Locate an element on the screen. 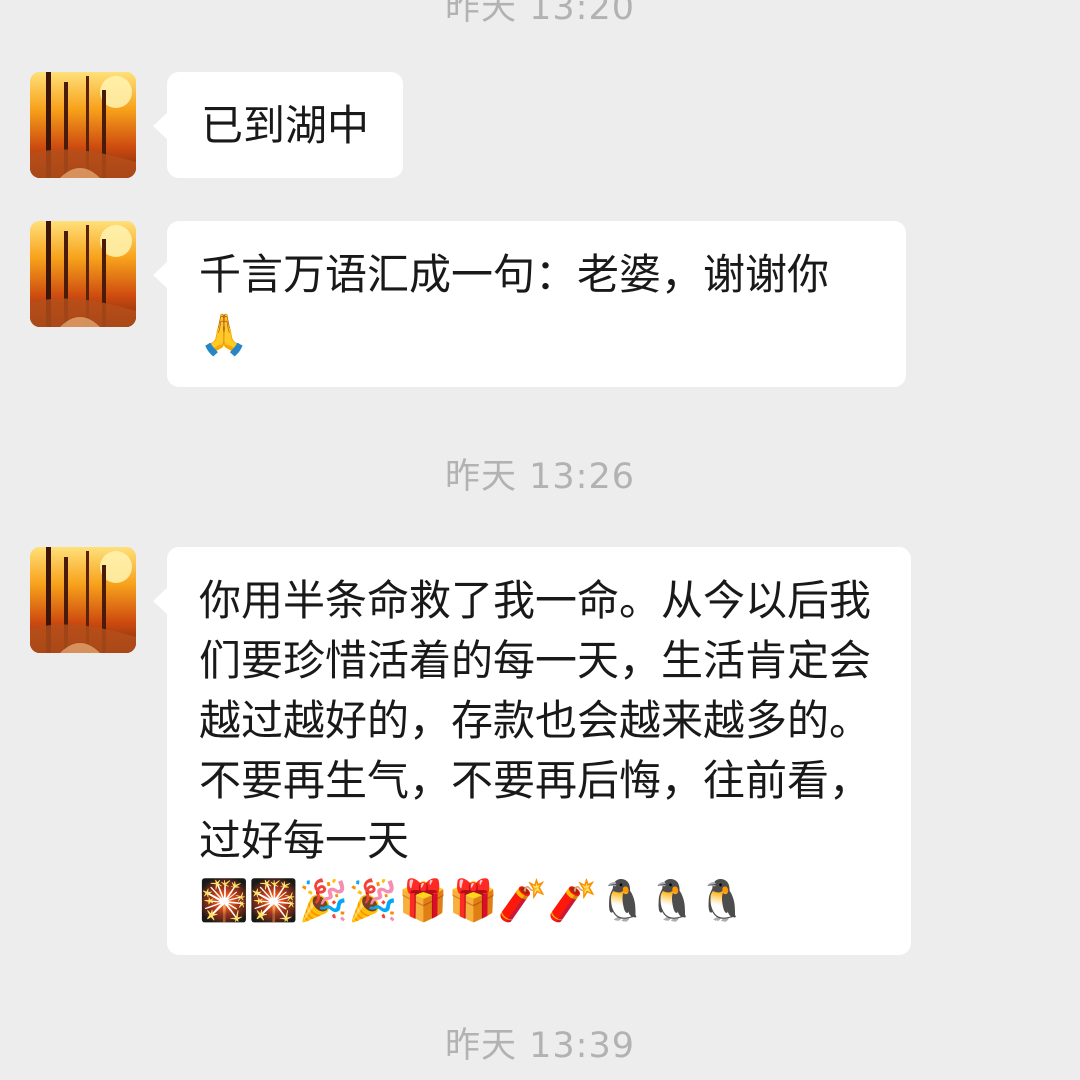 This screenshot has height=1080, width=1080. celebration-emoji-row: 🎇🎇🎉🎉🎁🎁🧨🧨🐧🐧🐧 is located at coordinates (473, 901).